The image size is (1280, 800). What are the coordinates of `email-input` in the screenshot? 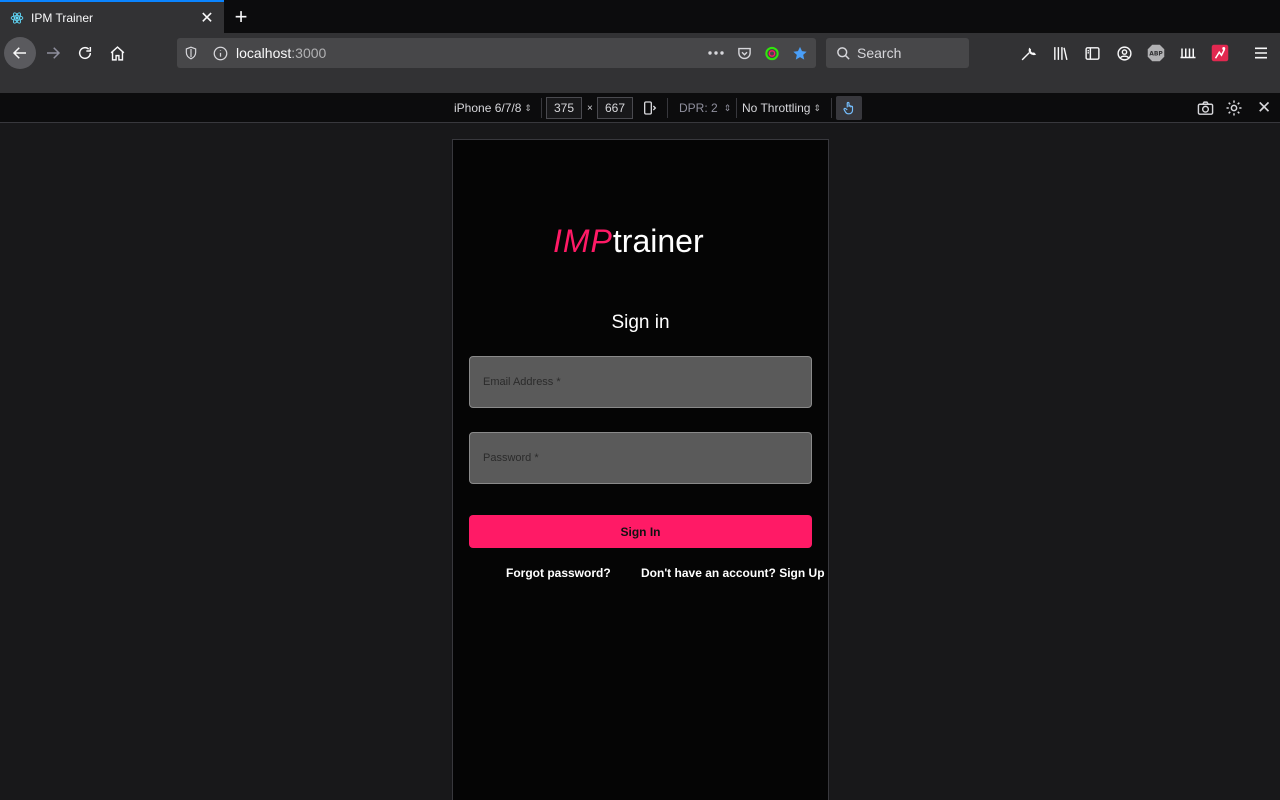 It's located at (640, 382).